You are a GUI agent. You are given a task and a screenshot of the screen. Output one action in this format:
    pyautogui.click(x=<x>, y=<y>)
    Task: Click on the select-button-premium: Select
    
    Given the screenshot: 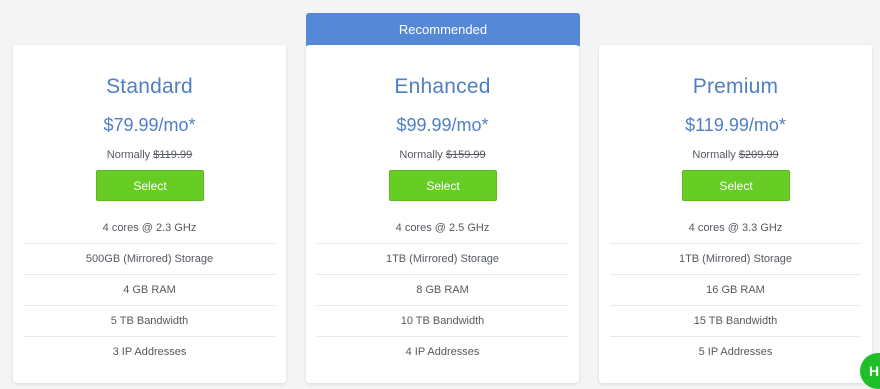 What is the action you would take?
    pyautogui.click(x=736, y=185)
    